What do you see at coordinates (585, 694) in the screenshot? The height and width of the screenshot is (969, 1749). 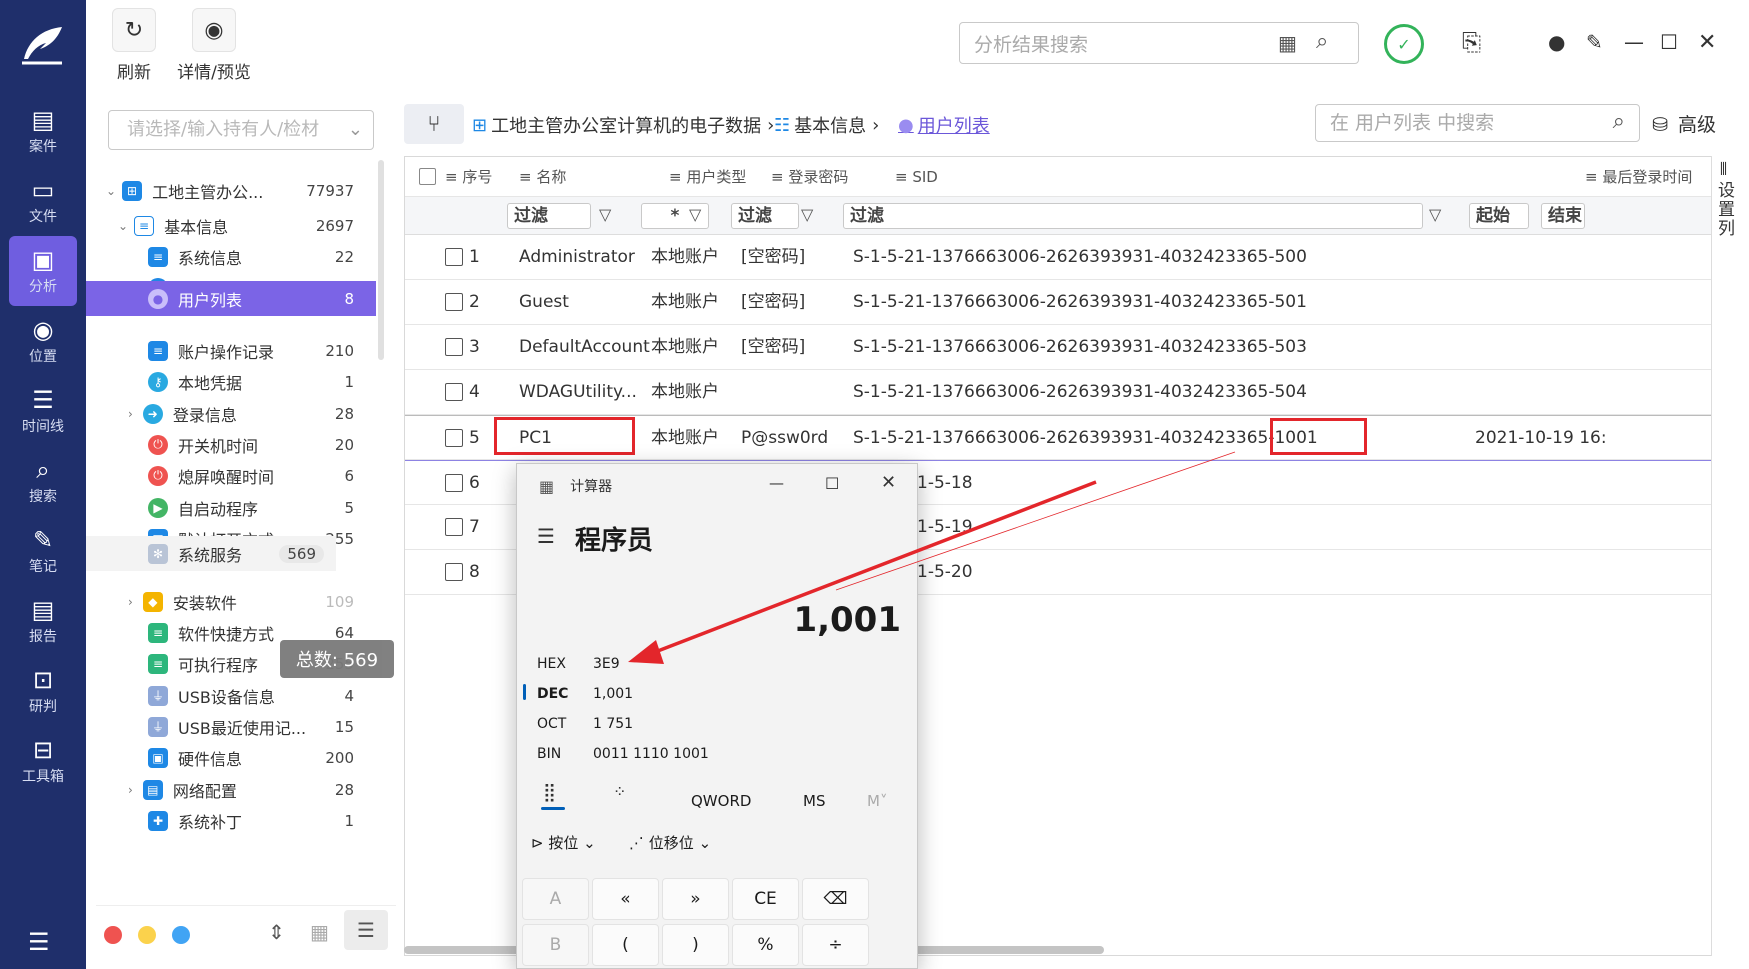 I see `radix-dec: DEC 1,001` at bounding box center [585, 694].